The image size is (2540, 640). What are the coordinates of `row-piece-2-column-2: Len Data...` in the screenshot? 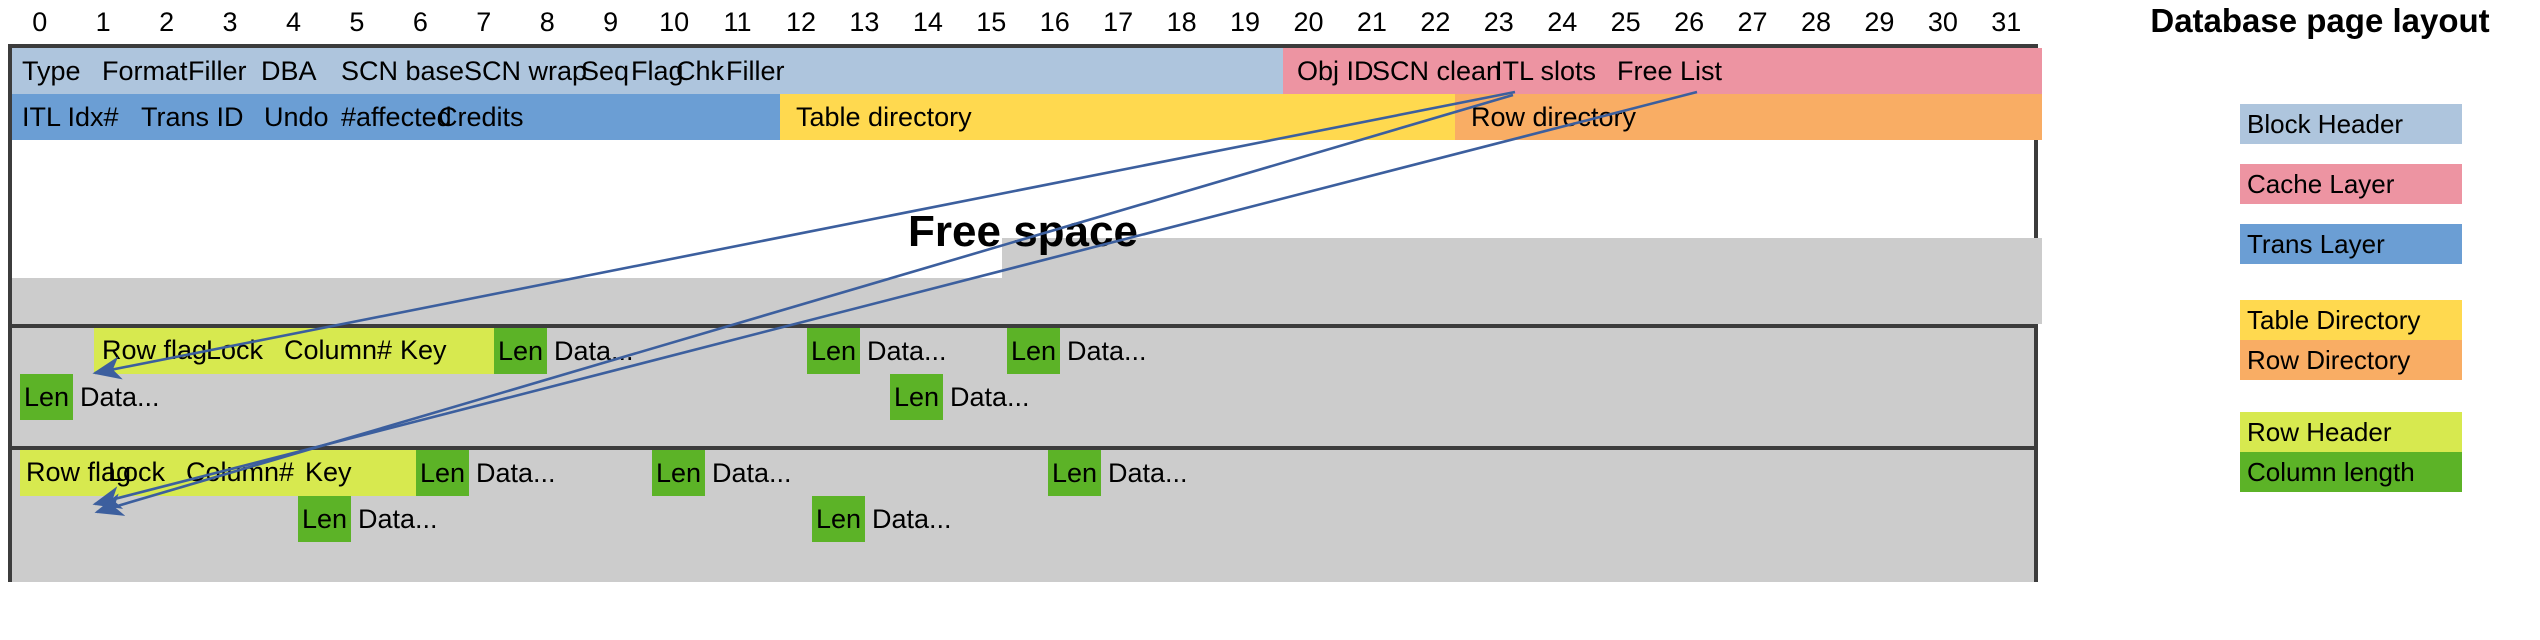 It's located at (1118, 473).